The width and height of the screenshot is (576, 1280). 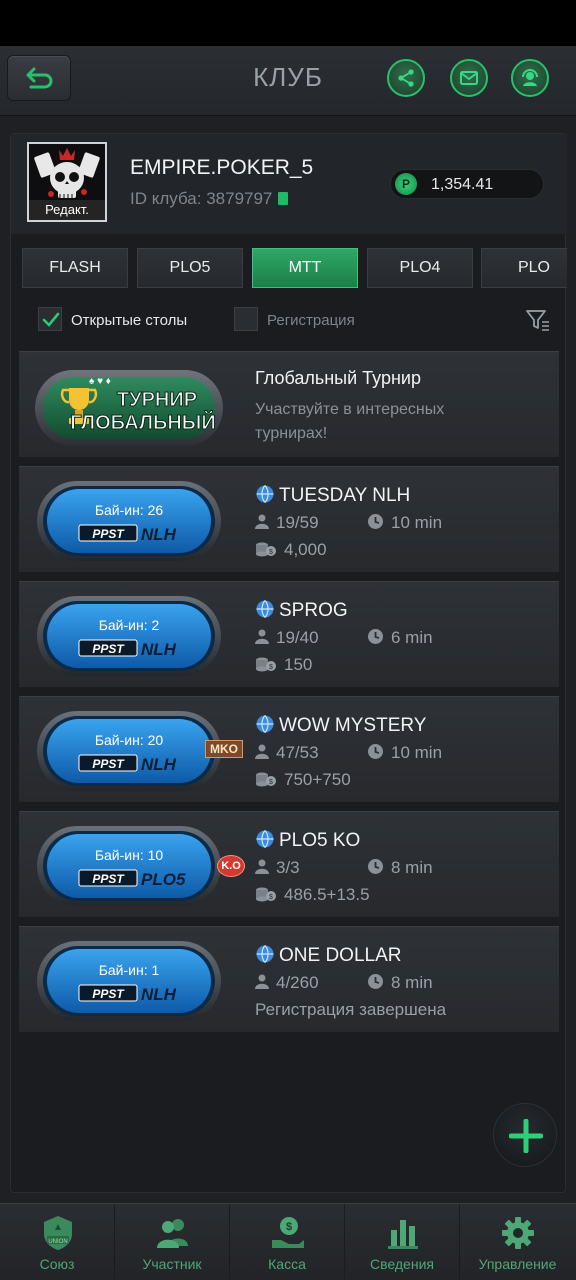 What do you see at coordinates (172, 1233) in the screenshot?
I see `members-icon` at bounding box center [172, 1233].